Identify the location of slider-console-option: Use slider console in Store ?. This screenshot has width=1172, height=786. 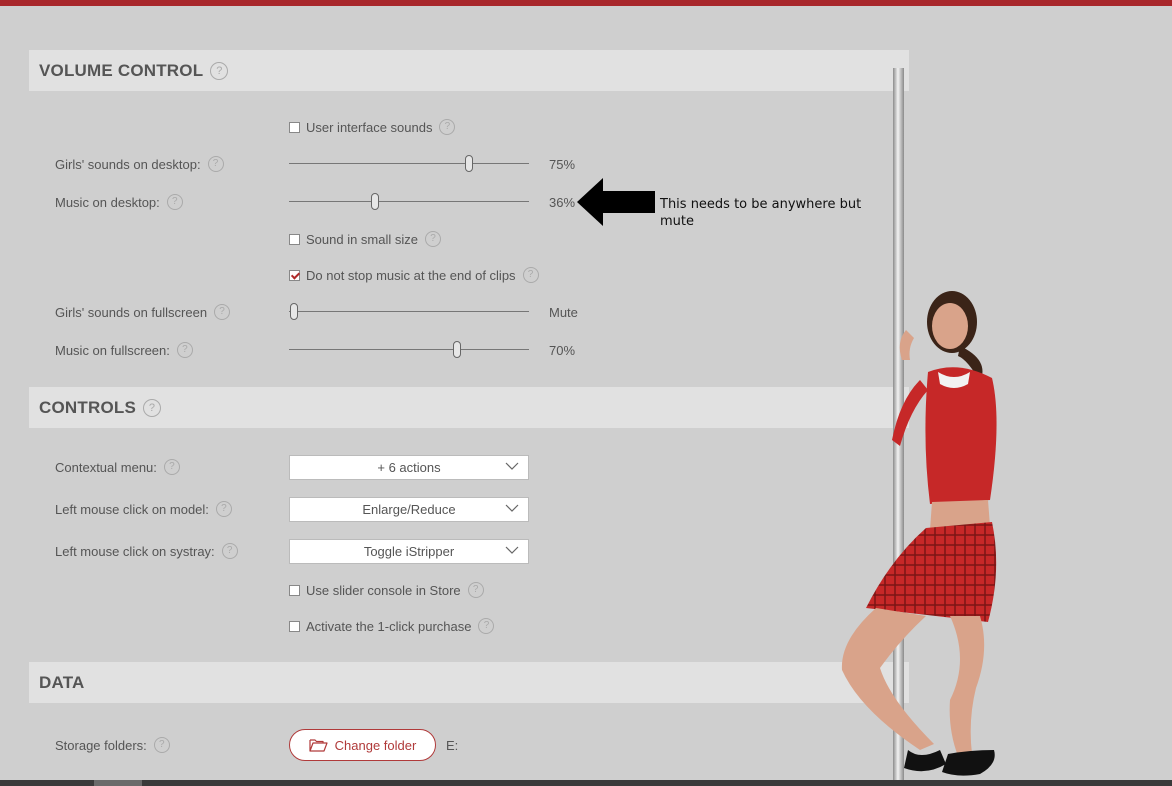
(386, 590).